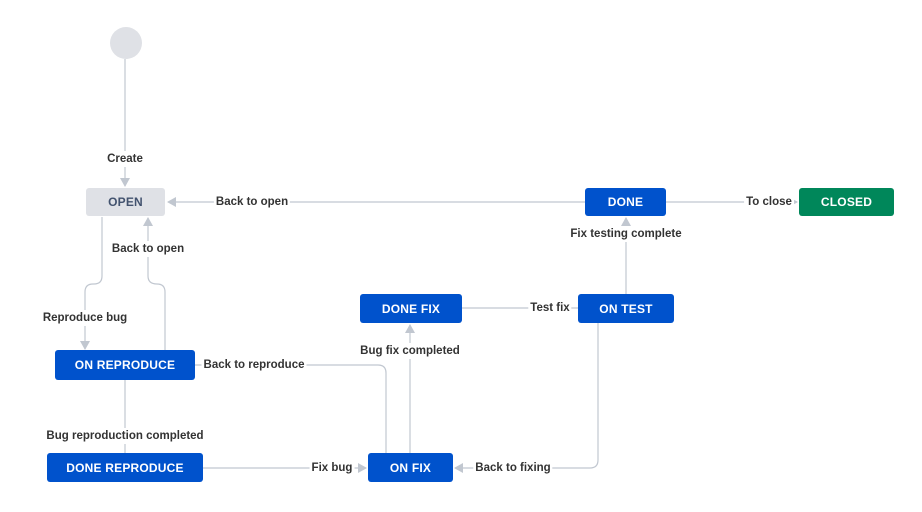 This screenshot has width=922, height=512. What do you see at coordinates (410, 351) in the screenshot?
I see `transition-bug-fix-completed: Bug fix completed` at bounding box center [410, 351].